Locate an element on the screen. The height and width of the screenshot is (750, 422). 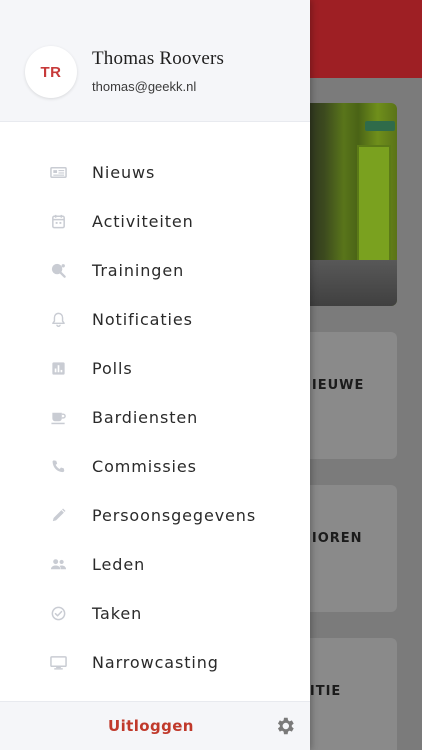
user-name: Thomas Roovers is located at coordinates (158, 58).